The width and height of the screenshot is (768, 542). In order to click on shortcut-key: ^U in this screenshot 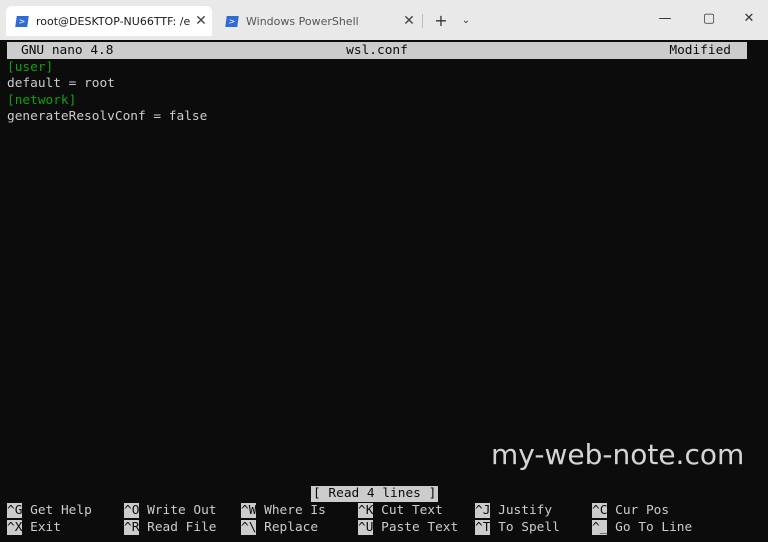, I will do `click(366, 527)`.